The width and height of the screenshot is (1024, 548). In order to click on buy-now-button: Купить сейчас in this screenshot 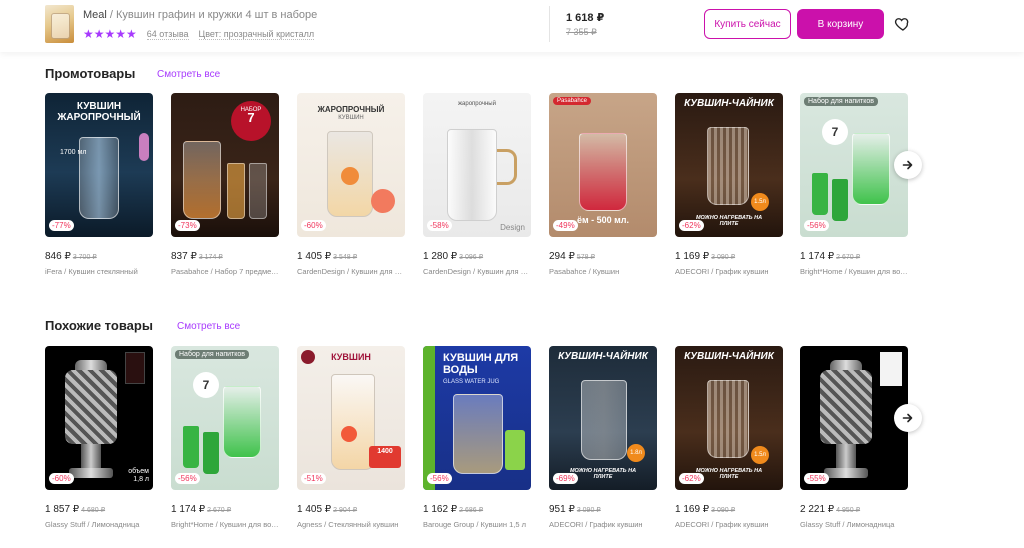, I will do `click(747, 24)`.